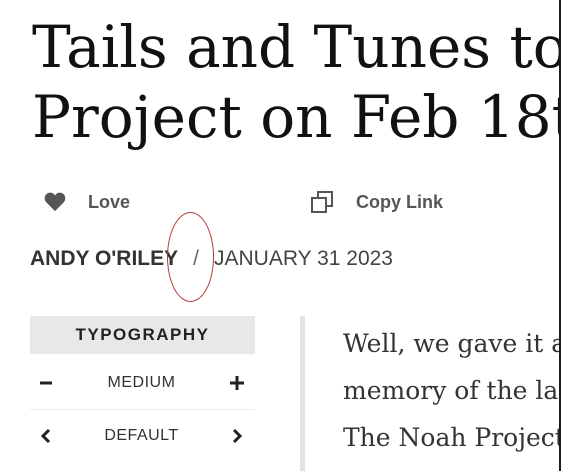 This screenshot has height=471, width=561. I want to click on article-actions: Love Copy Link, so click(302, 202).